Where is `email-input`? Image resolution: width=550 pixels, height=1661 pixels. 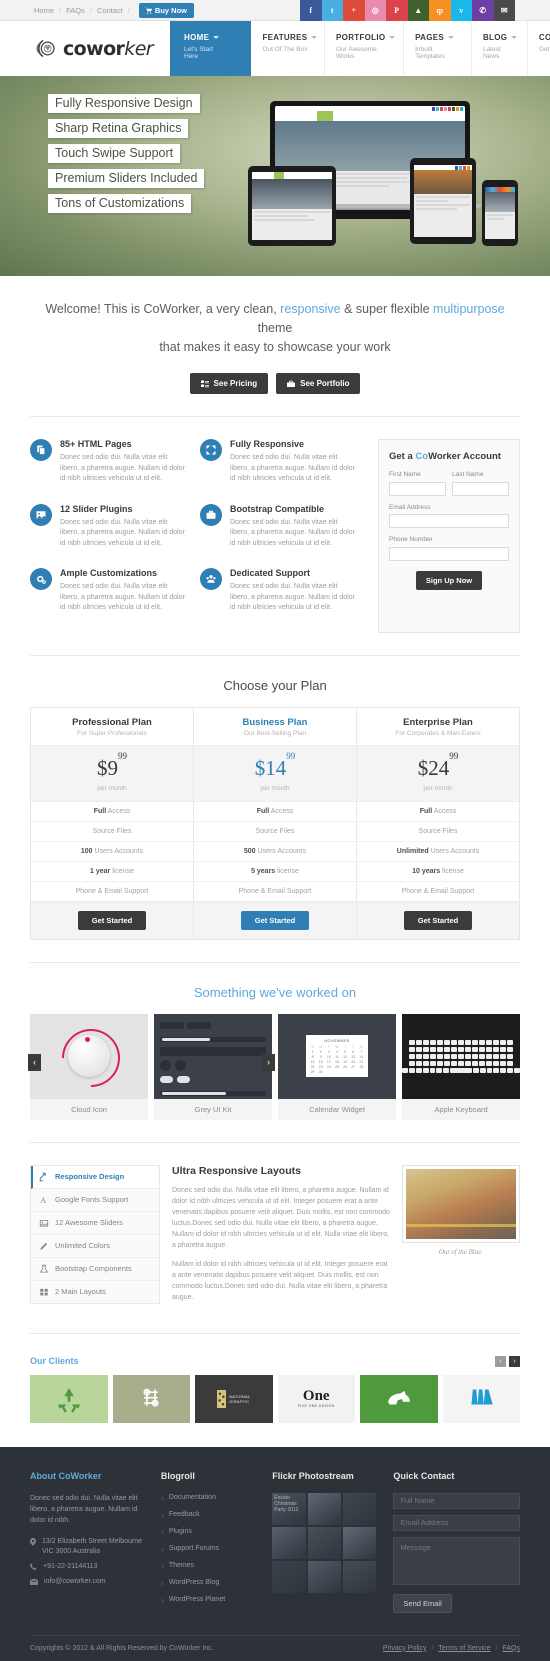
email-input is located at coordinates (449, 521).